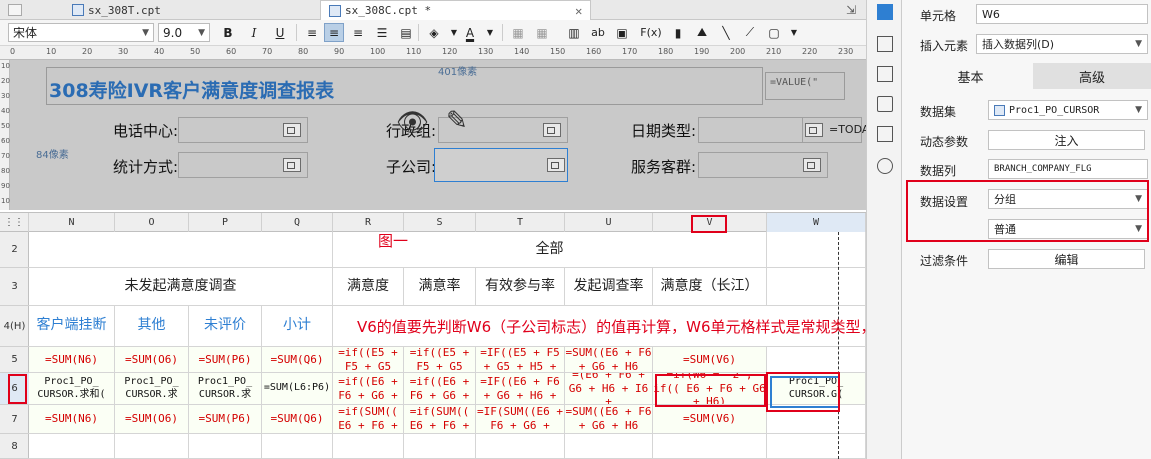  I want to click on condition-icon, so click(885, 134).